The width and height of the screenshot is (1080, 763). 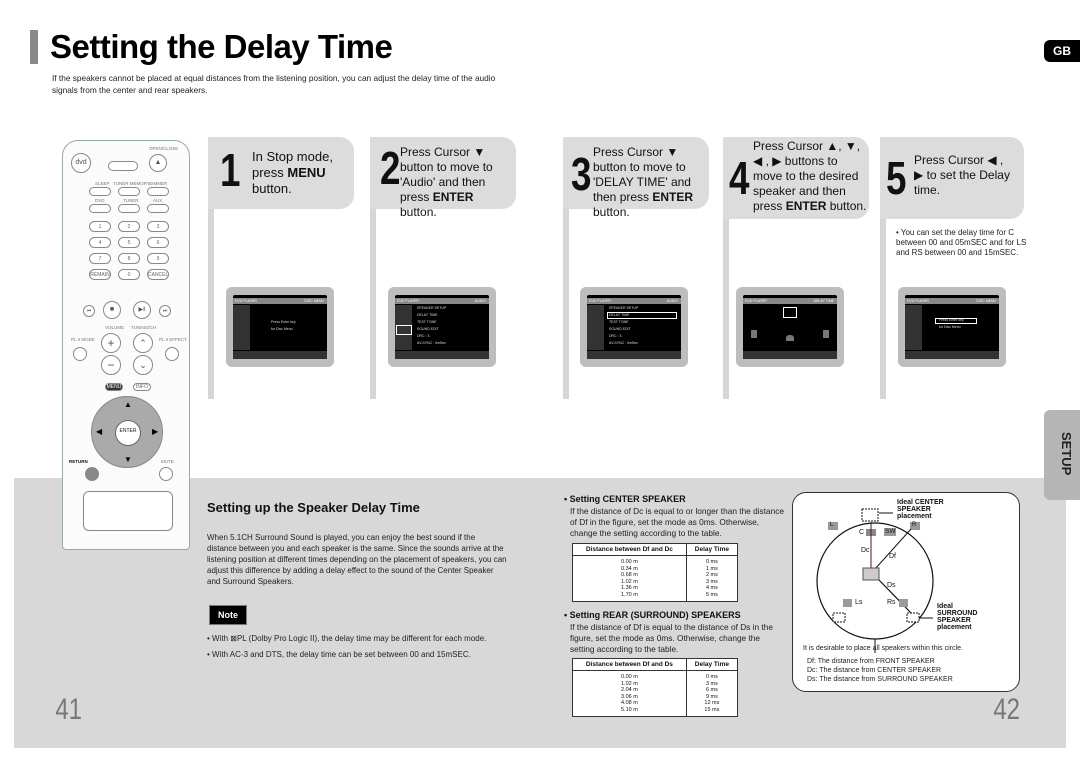 What do you see at coordinates (712, 711) in the screenshot?
I see `delay-cell: 15 ms` at bounding box center [712, 711].